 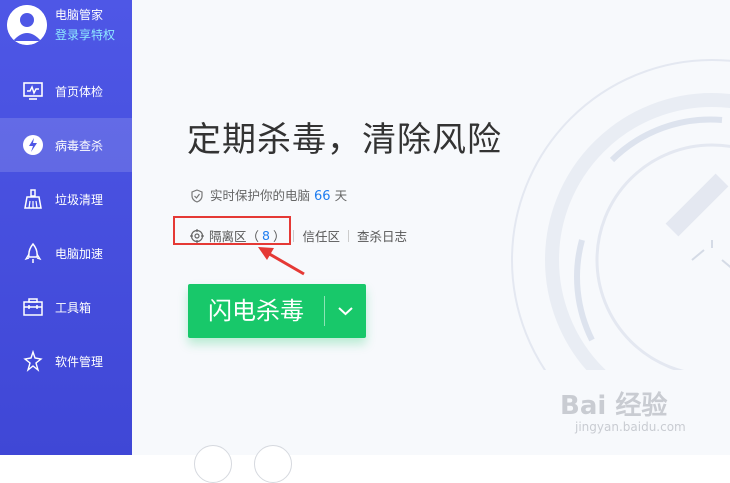 I want to click on user-avatar-icon, so click(x=27, y=25).